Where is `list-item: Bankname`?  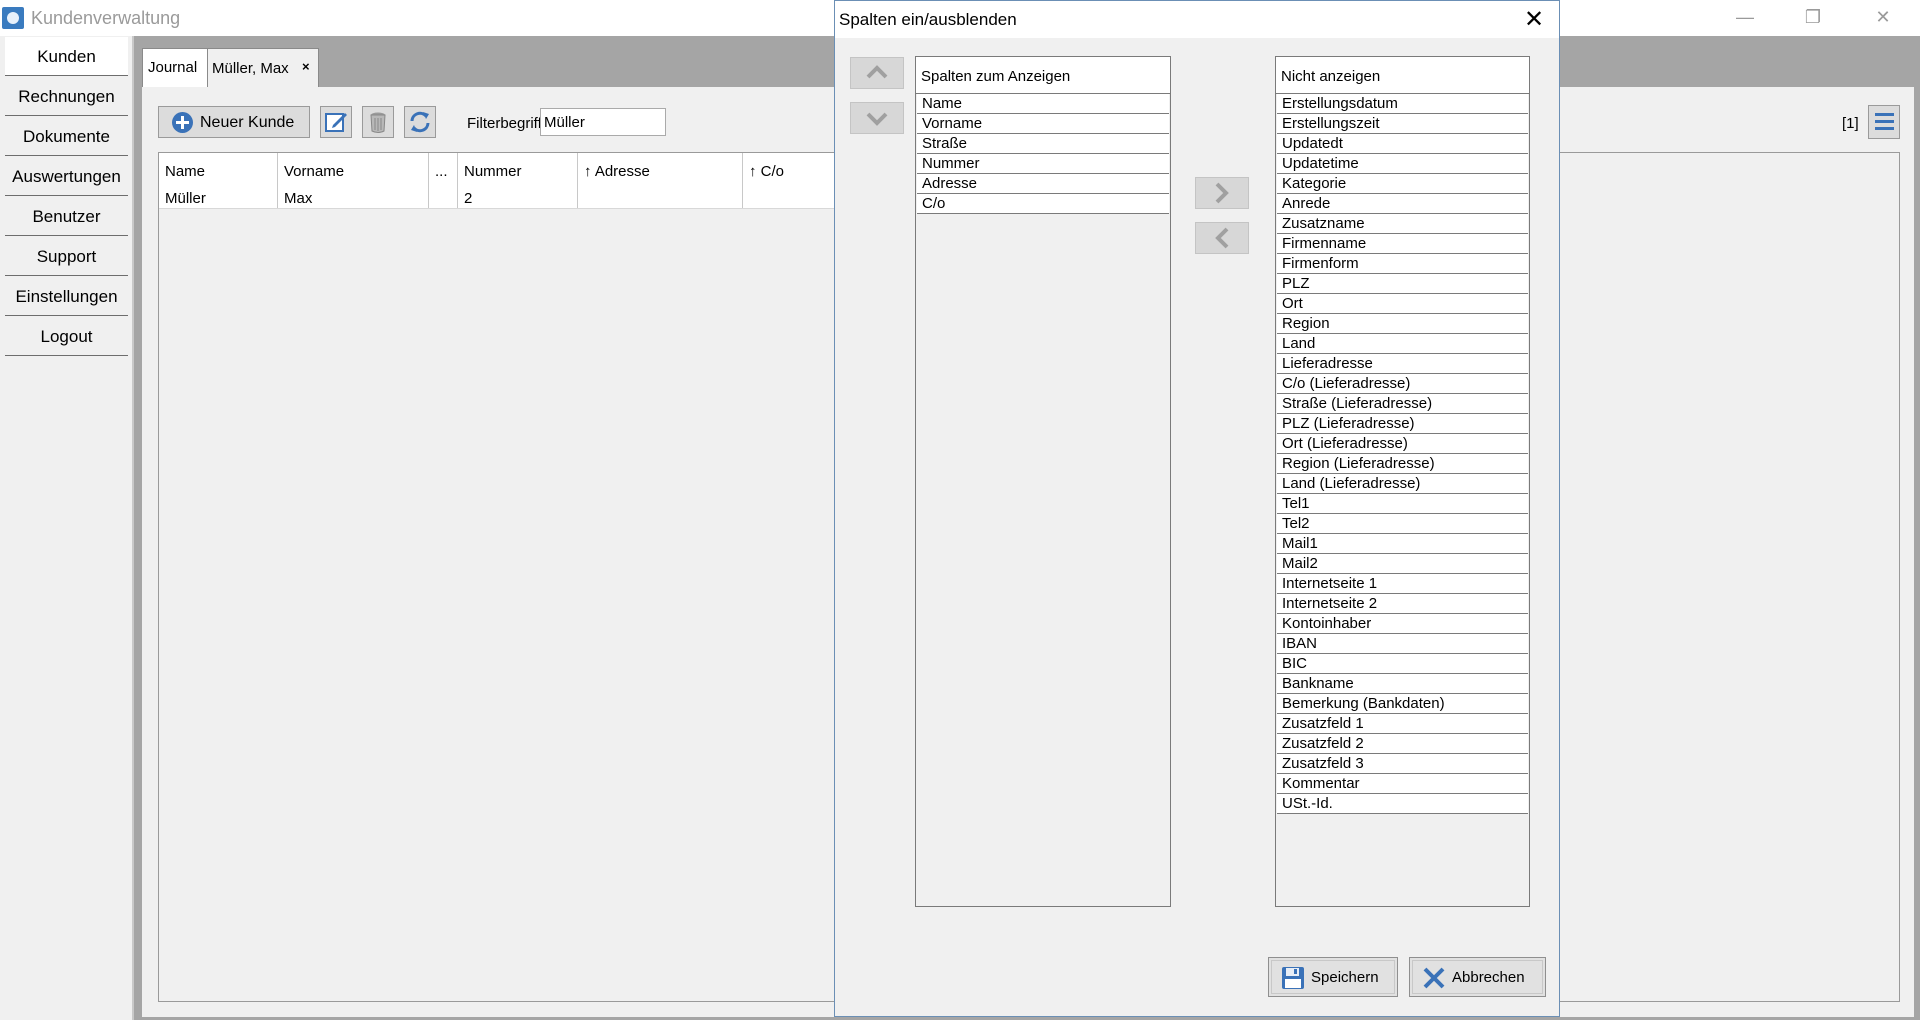 list-item: Bankname is located at coordinates (1402, 684).